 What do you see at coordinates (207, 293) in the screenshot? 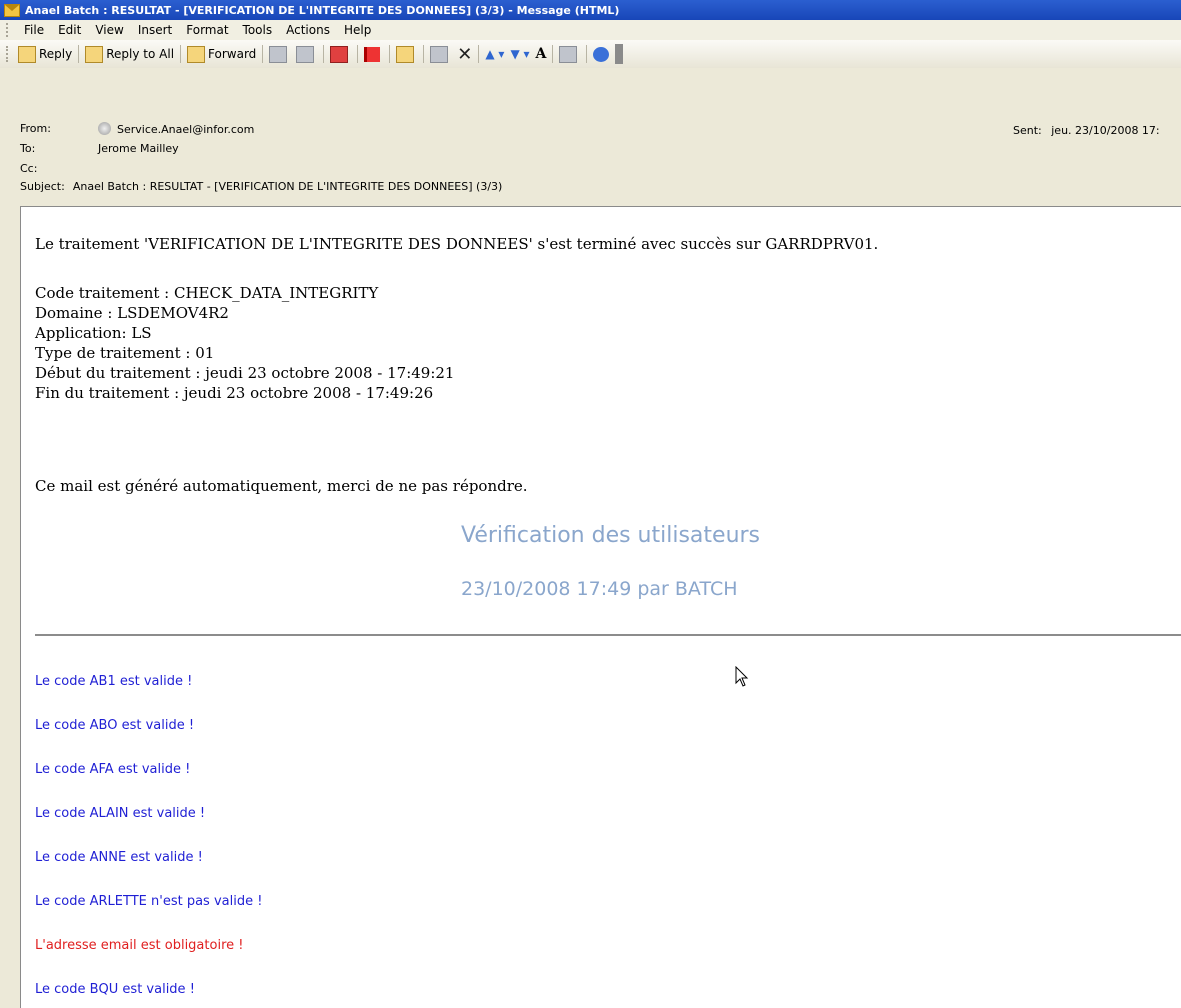
I see `detail-code: Code traitement : CHECK_DATA_INTEGRITY` at bounding box center [207, 293].